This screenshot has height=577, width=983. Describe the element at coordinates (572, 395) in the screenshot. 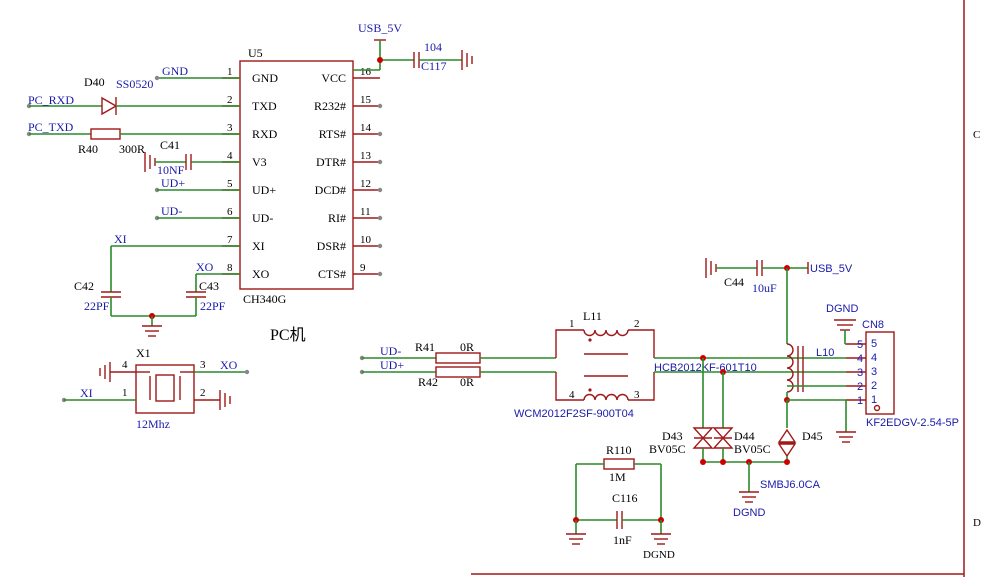

I see `l11-pin4: 4` at that location.